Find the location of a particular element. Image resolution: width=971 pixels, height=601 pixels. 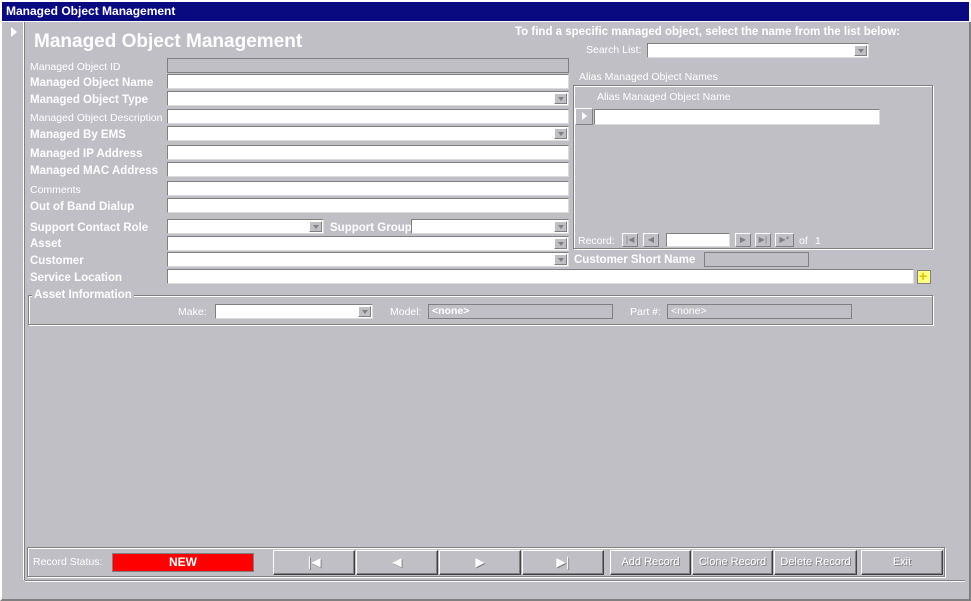

record-status-badge: NEW is located at coordinates (183, 562).